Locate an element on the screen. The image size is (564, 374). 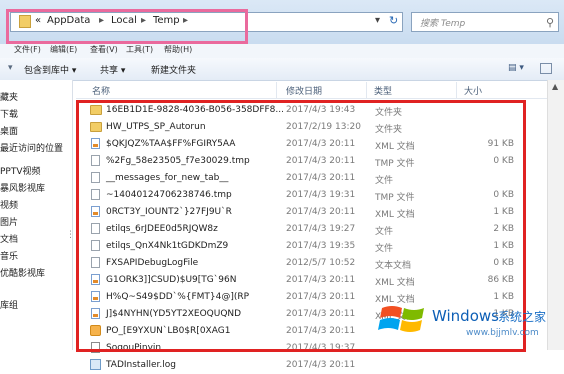
windows-logo-icon is located at coordinates (401, 319).